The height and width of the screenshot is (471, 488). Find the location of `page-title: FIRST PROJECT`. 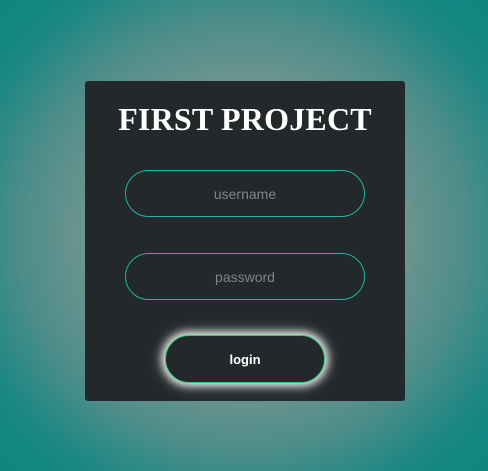

page-title: FIRST PROJECT is located at coordinates (245, 119).